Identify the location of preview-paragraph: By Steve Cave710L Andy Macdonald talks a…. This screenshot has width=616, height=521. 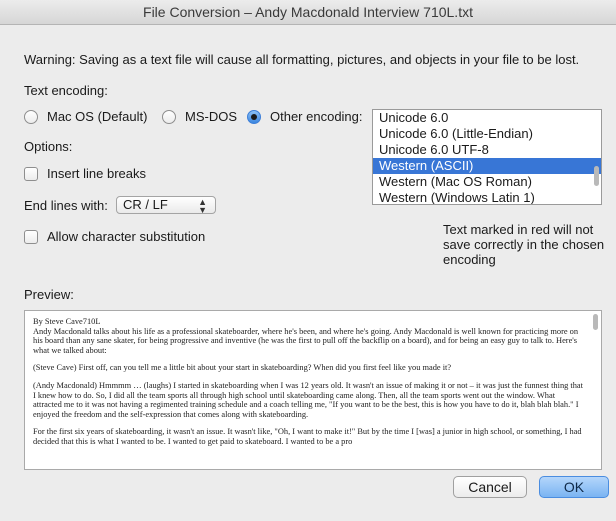
(306, 336).